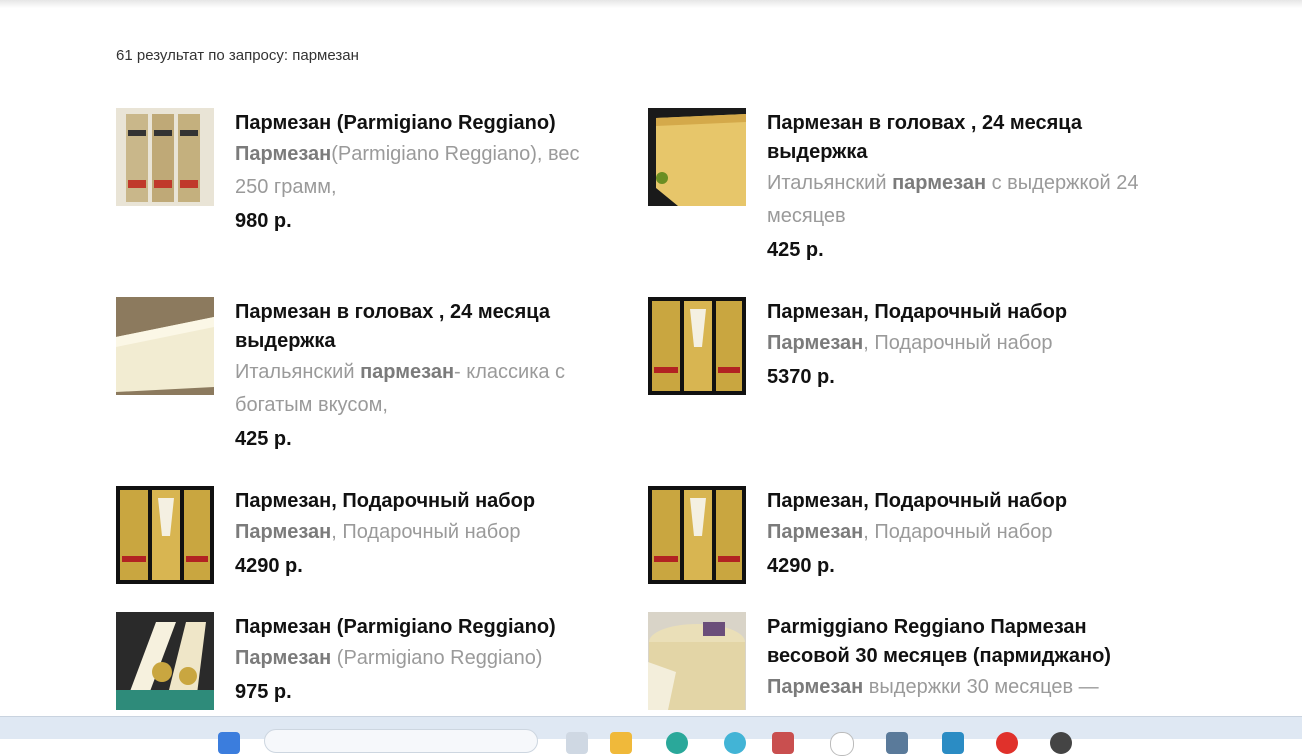  Describe the element at coordinates (263, 692) in the screenshot. I see `product-price: 975 р.` at that location.